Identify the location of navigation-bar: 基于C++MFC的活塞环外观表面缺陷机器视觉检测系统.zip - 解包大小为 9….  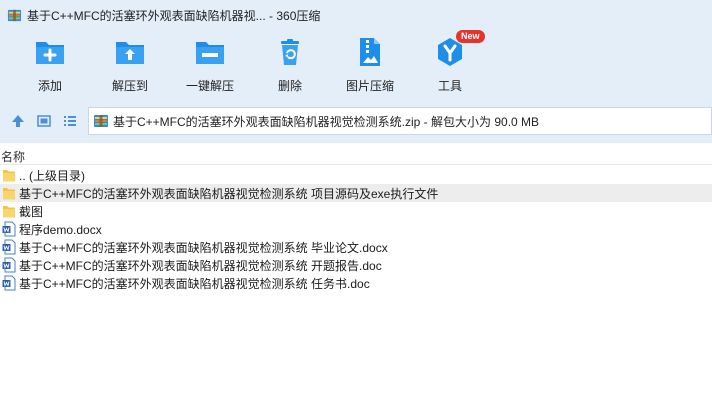
(356, 121).